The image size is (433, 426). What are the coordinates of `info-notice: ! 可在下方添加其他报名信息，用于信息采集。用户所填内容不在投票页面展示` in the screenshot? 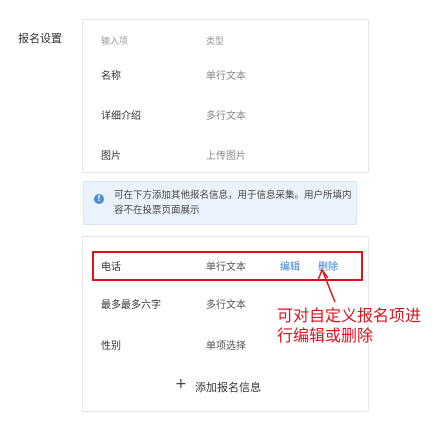 It's located at (220, 203).